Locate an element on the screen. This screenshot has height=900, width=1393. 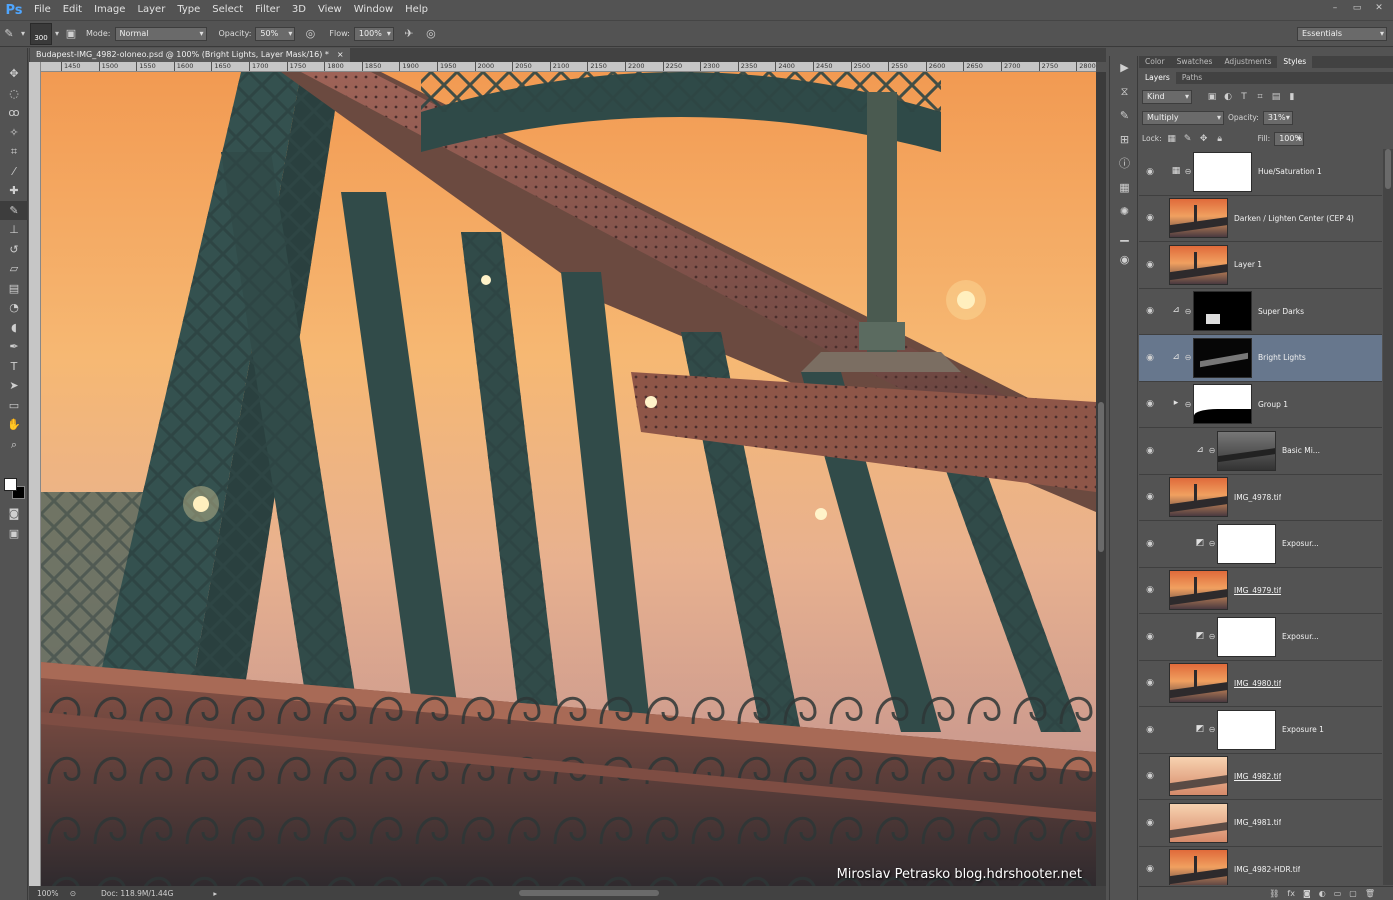
layer-row: ◉ ▸ ⊖ Group 1 is located at coordinates (1260, 404).